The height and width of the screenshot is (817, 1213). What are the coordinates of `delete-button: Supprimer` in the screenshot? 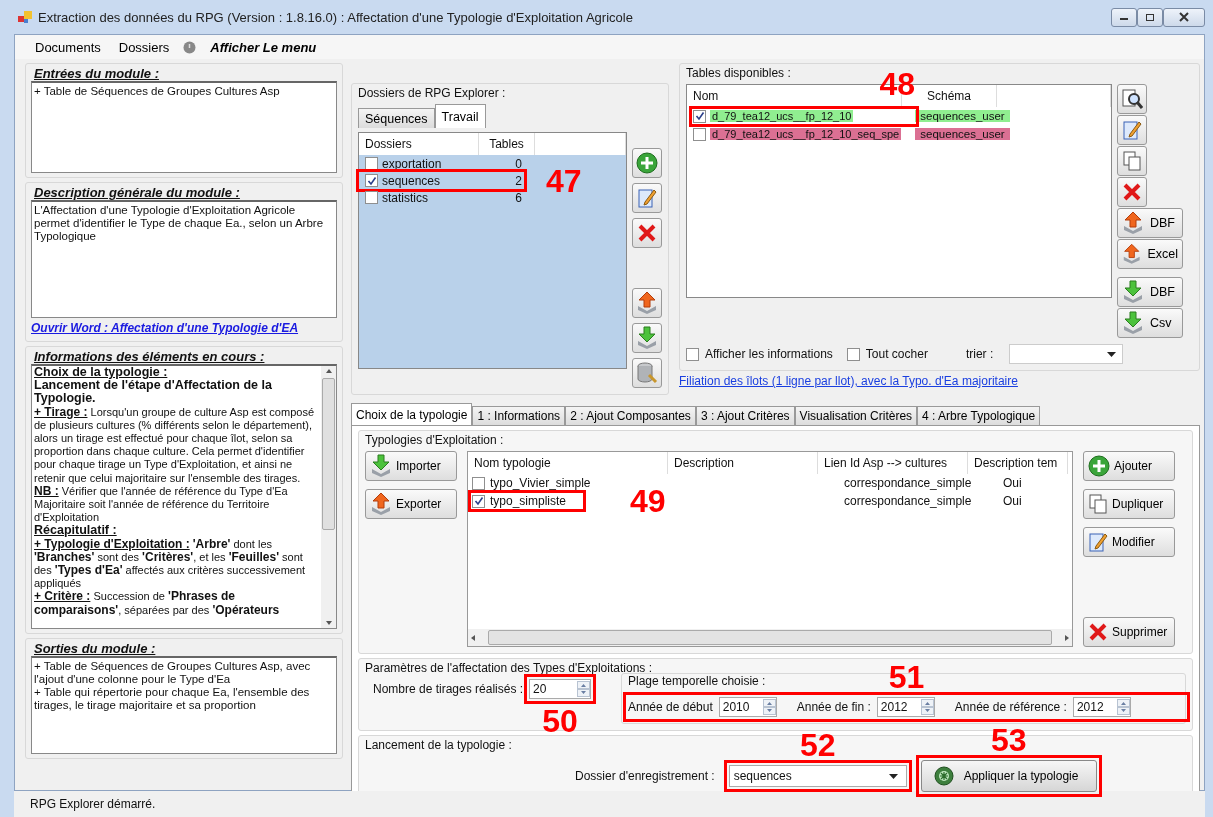 It's located at (1129, 632).